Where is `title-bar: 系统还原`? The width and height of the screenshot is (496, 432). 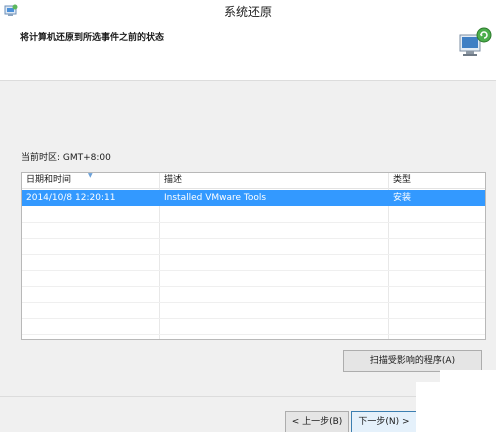 title-bar: 系统还原 is located at coordinates (248, 11).